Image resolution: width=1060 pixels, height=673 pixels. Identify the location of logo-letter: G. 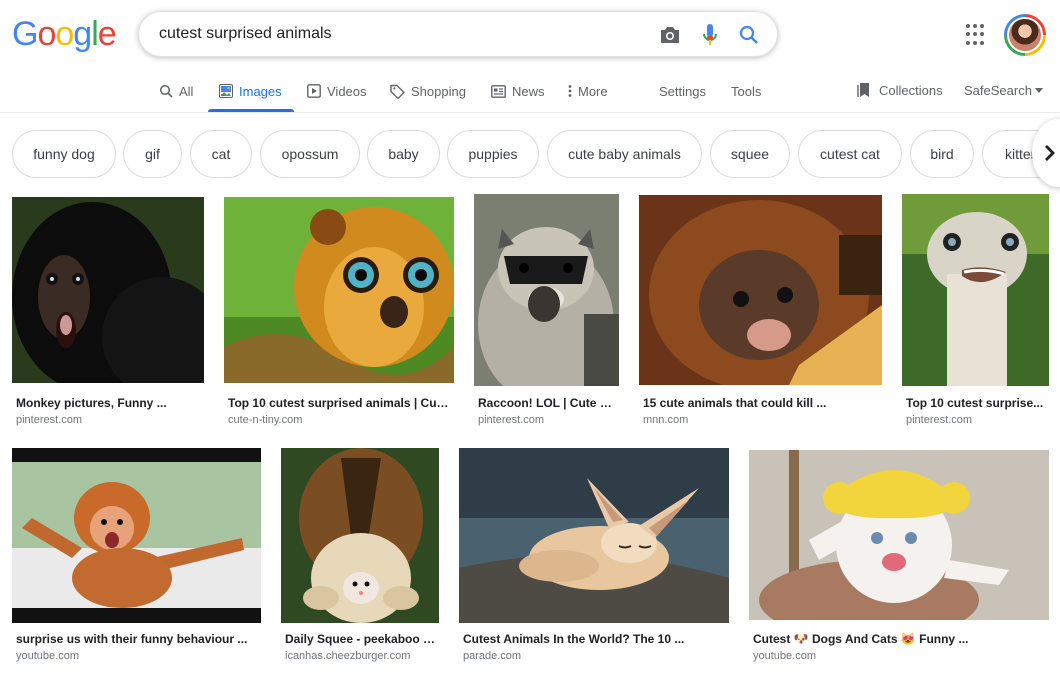
(25, 34).